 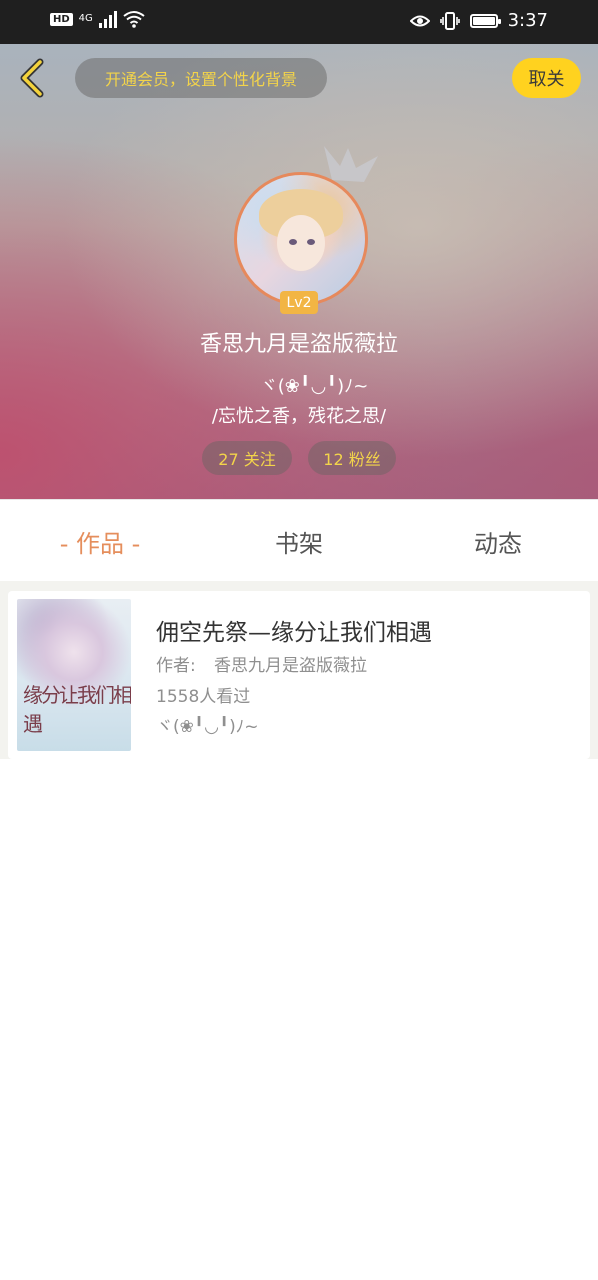 I want to click on tab-works: - 作品 -, so click(x=100, y=541).